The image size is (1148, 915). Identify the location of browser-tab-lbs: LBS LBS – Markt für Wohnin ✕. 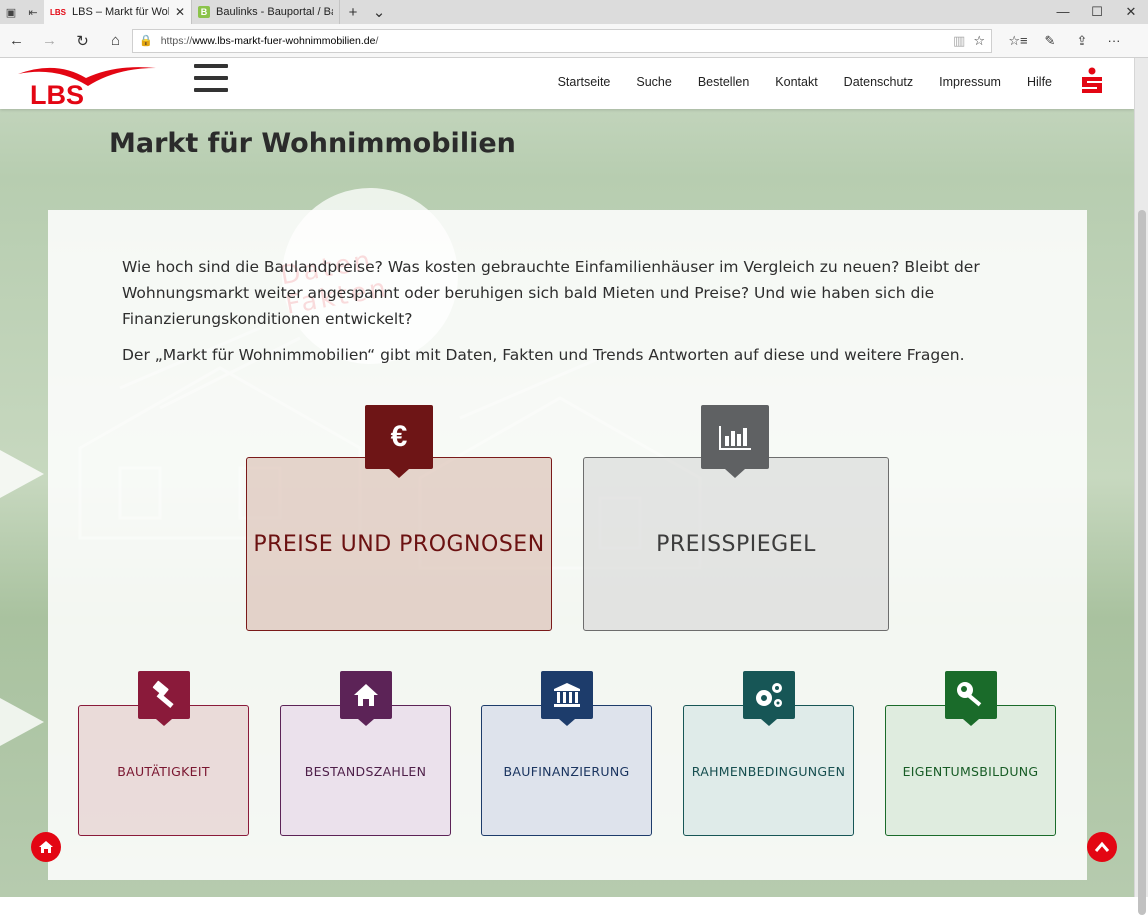
(118, 12).